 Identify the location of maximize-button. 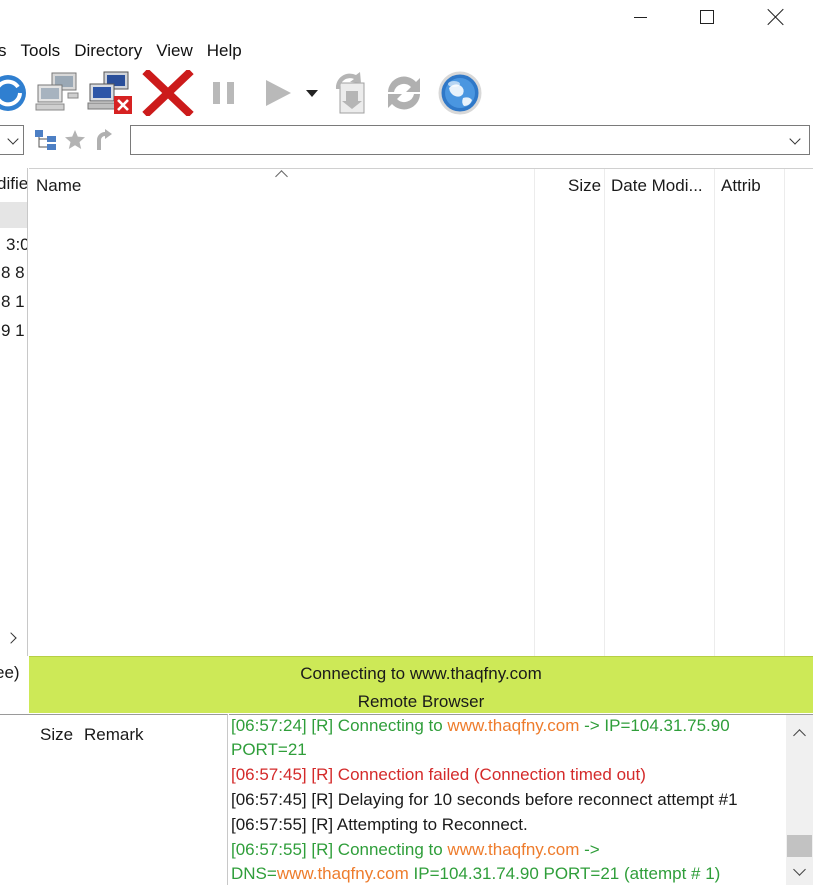
(707, 17).